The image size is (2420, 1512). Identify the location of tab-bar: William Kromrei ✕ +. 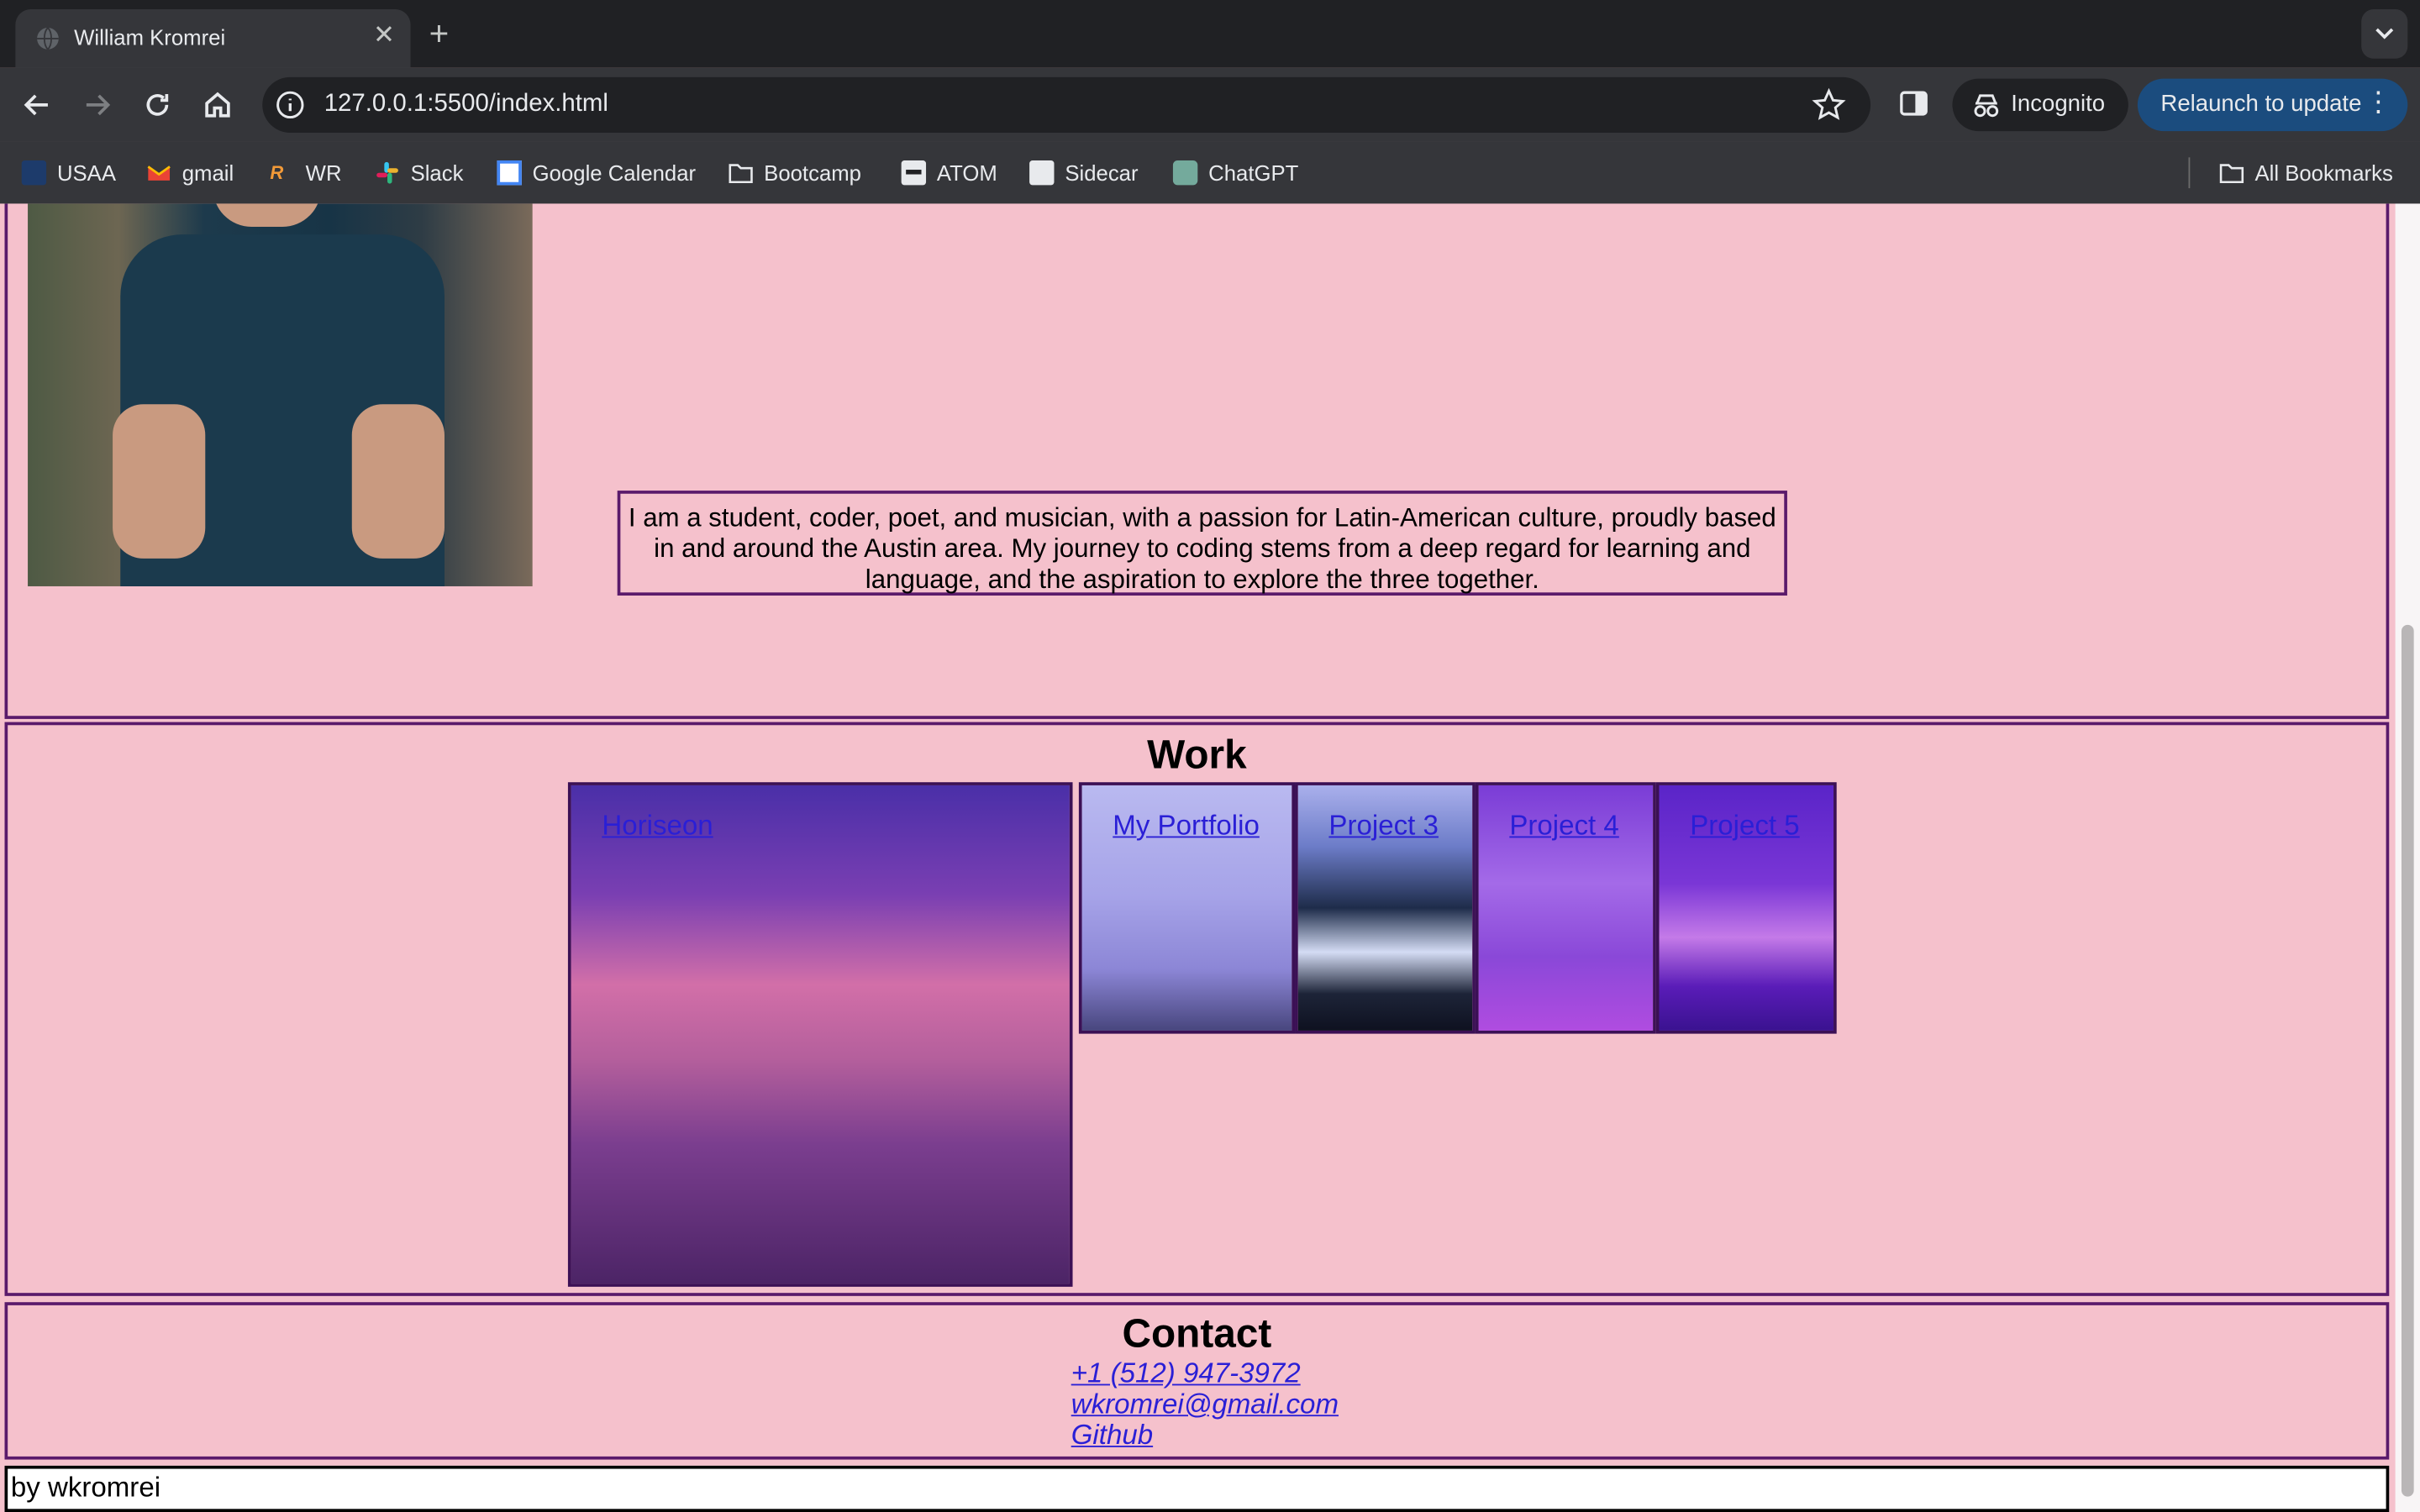
(1210, 34).